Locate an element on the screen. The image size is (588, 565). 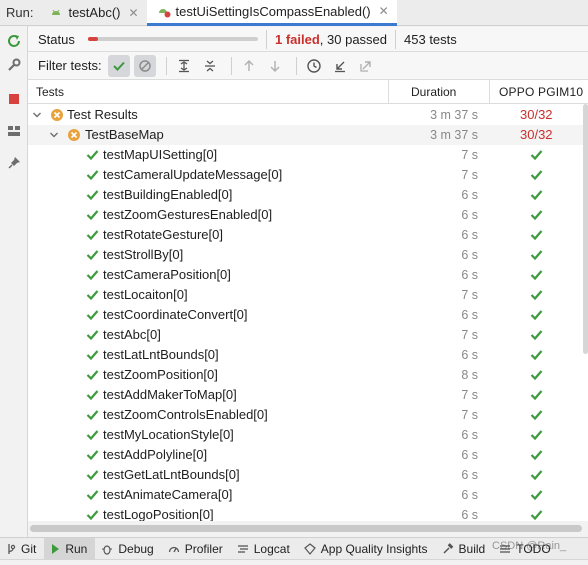
tab-label: testAbc() is located at coordinates (94, 12).